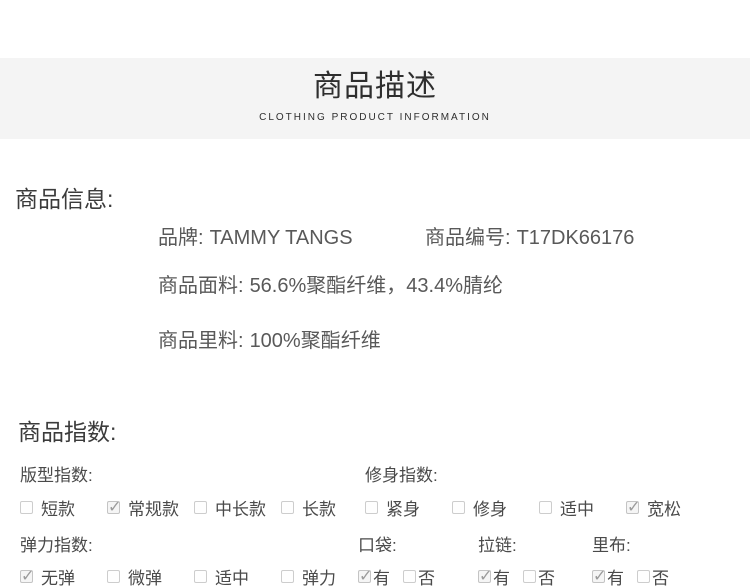 The width and height of the screenshot is (750, 587). Describe the element at coordinates (319, 509) in the screenshot. I see `option-label: 长款` at that location.